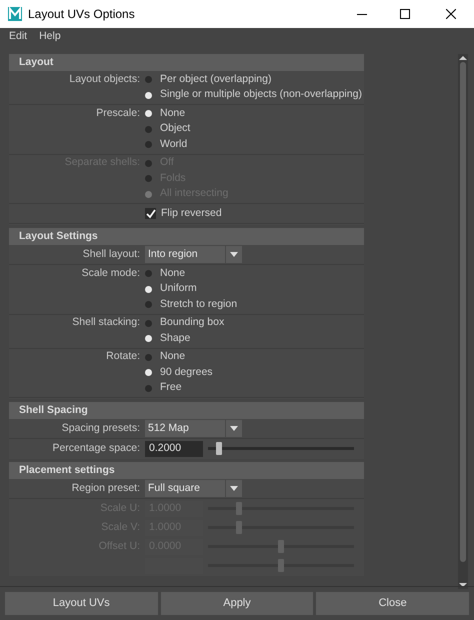 This screenshot has width=474, height=620. What do you see at coordinates (101, 428) in the screenshot?
I see `field-label: Spacing presets:` at bounding box center [101, 428].